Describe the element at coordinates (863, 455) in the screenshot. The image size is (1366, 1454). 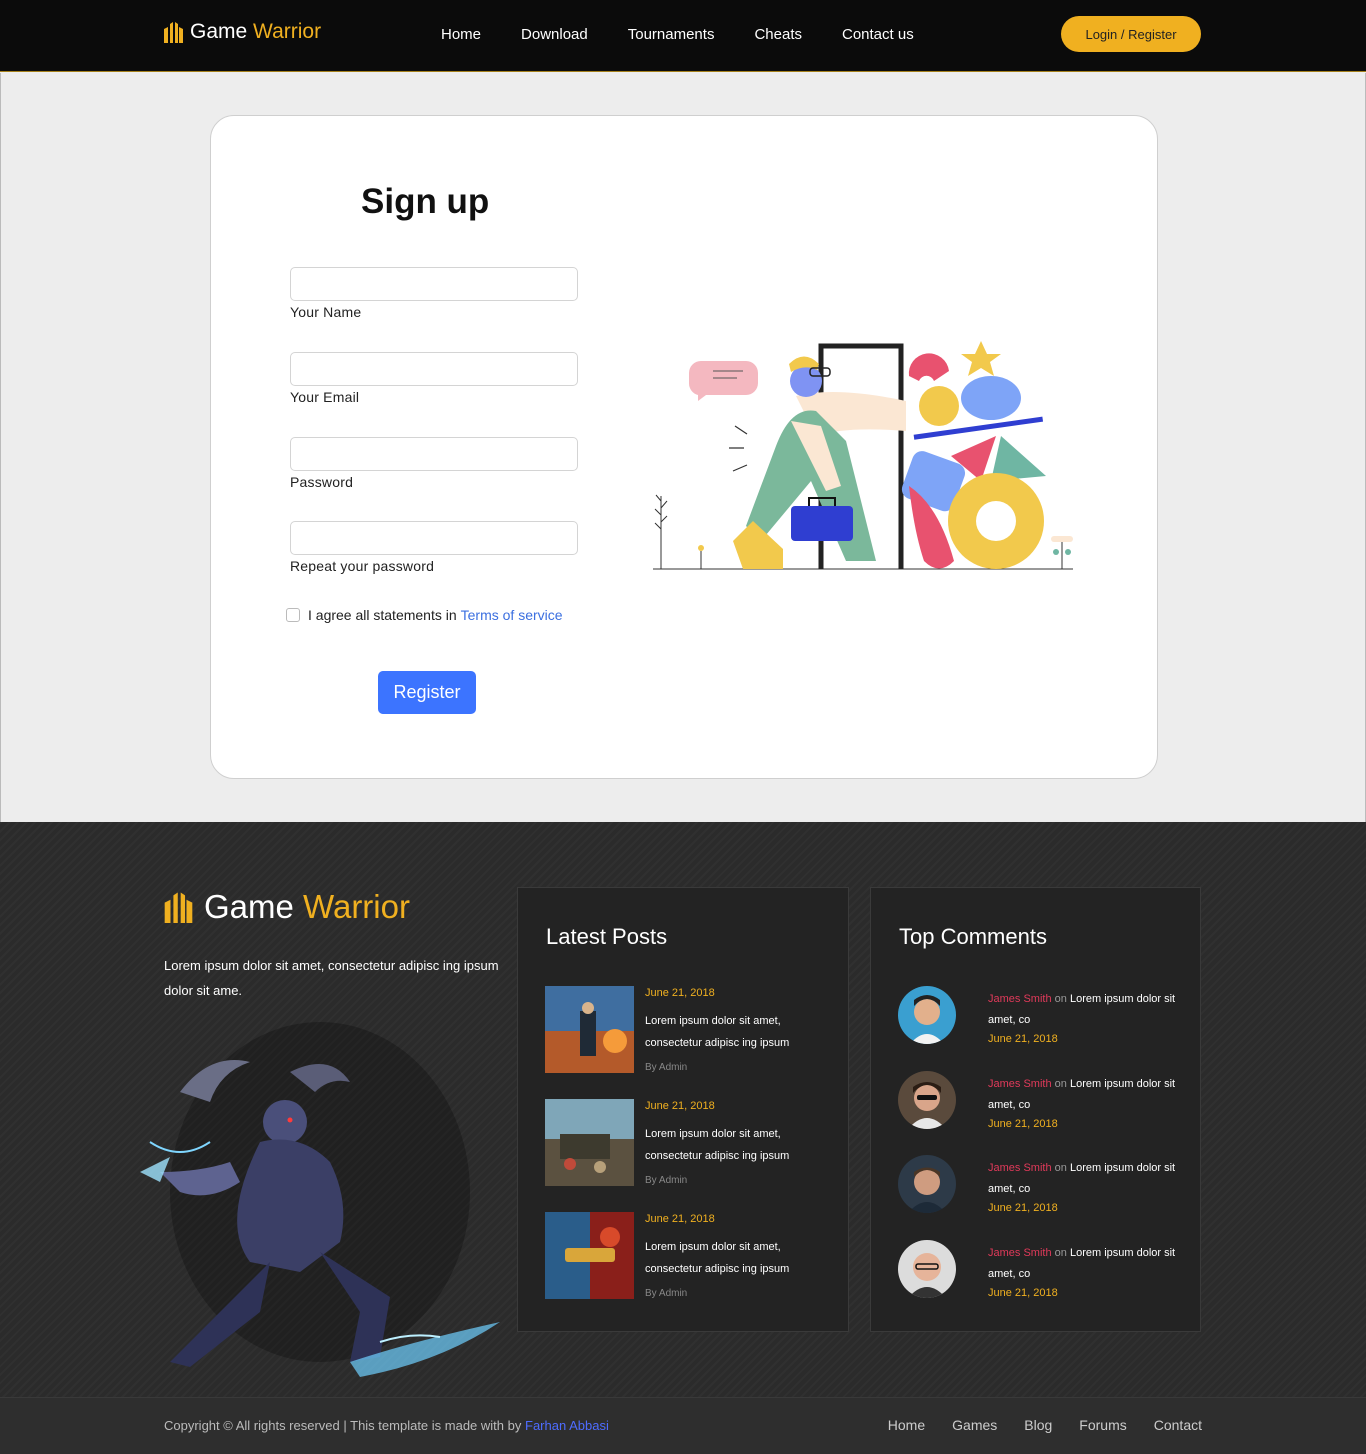
I see `signup-illustration` at that location.